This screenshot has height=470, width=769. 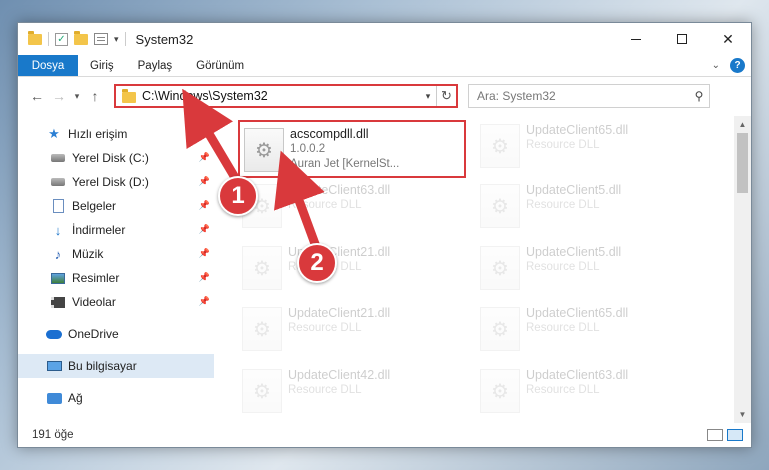 What do you see at coordinates (339, 375) in the screenshot?
I see `file-name: UpdateClient42.dll` at bounding box center [339, 375].